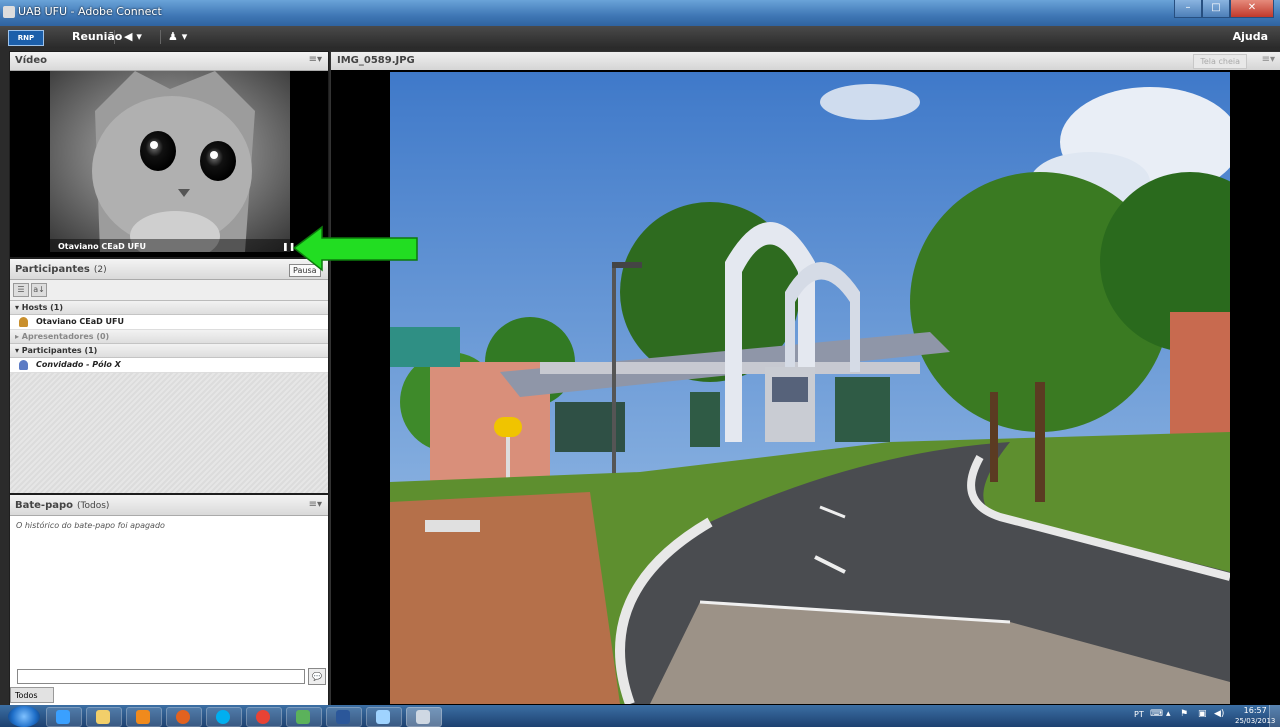 This screenshot has width=1280, height=727. I want to click on show-desktop-button, so click(1274, 716).